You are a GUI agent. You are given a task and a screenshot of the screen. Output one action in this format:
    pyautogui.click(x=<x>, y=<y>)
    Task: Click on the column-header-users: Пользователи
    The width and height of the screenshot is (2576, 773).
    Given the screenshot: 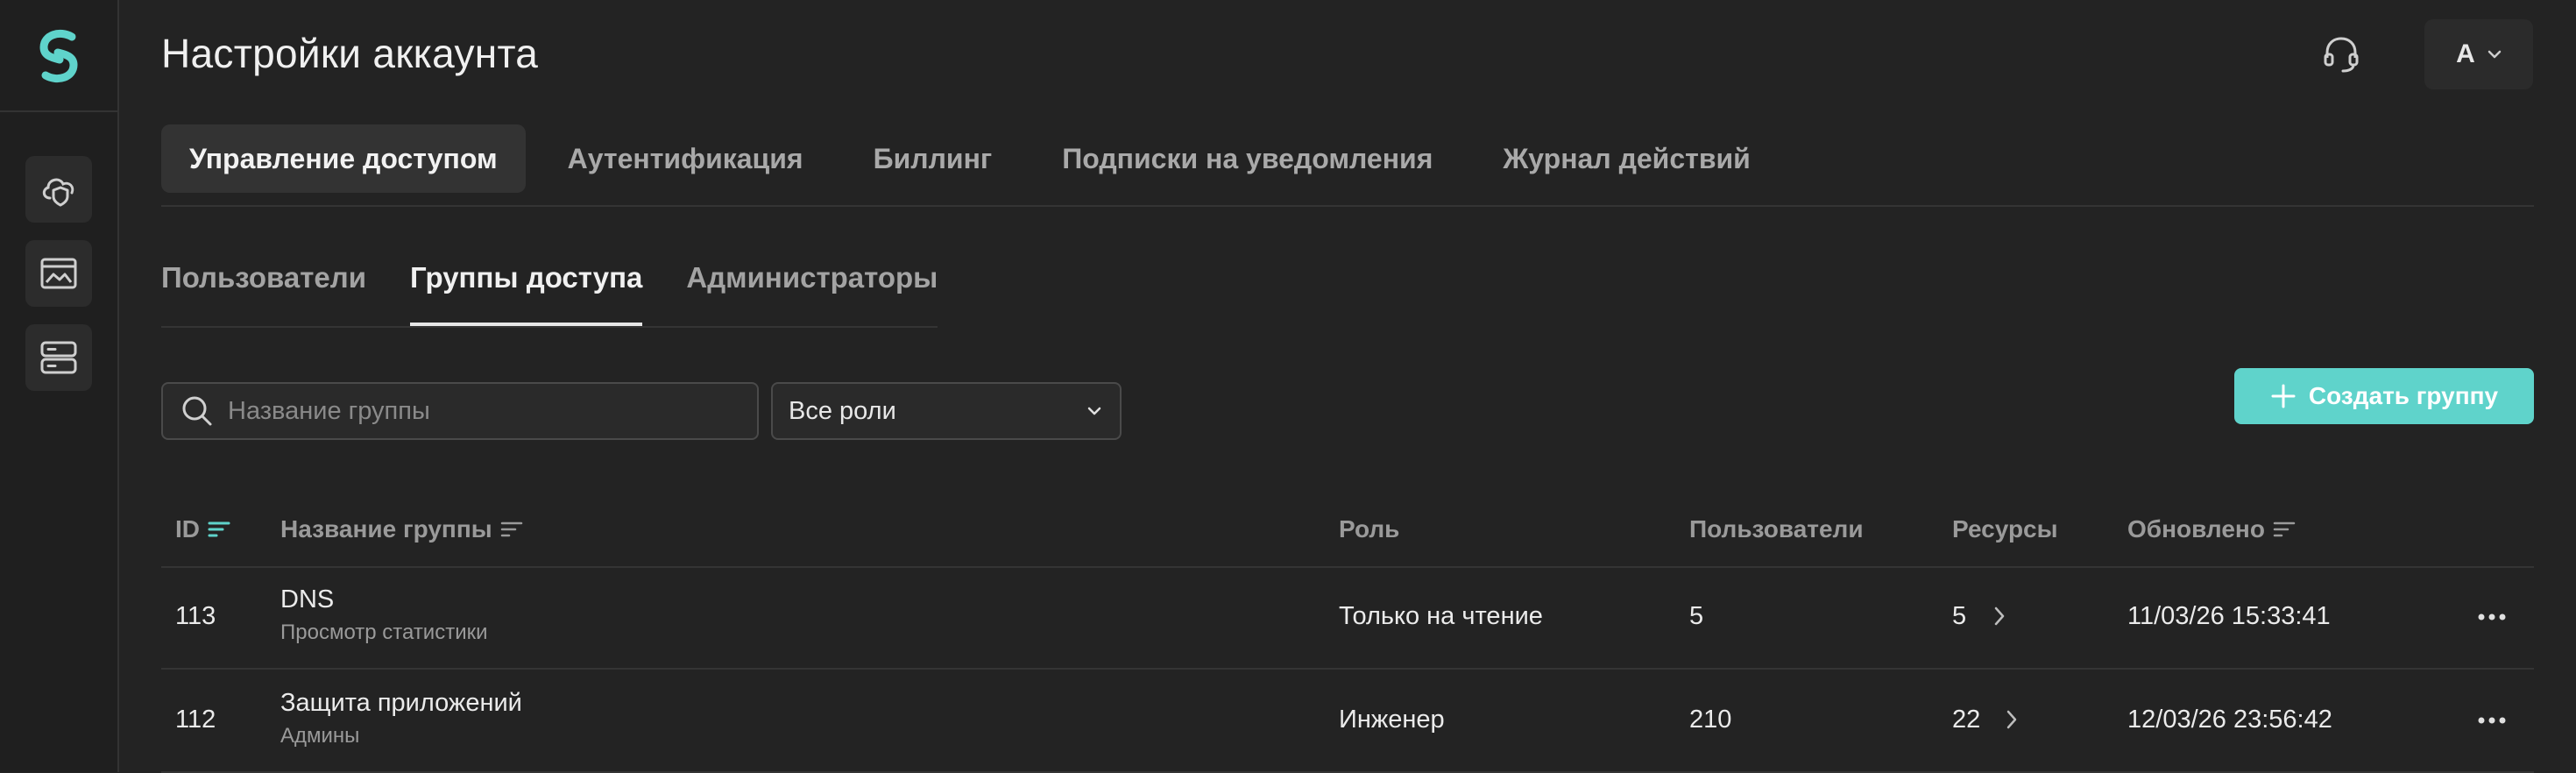 What is the action you would take?
    pyautogui.click(x=1776, y=529)
    